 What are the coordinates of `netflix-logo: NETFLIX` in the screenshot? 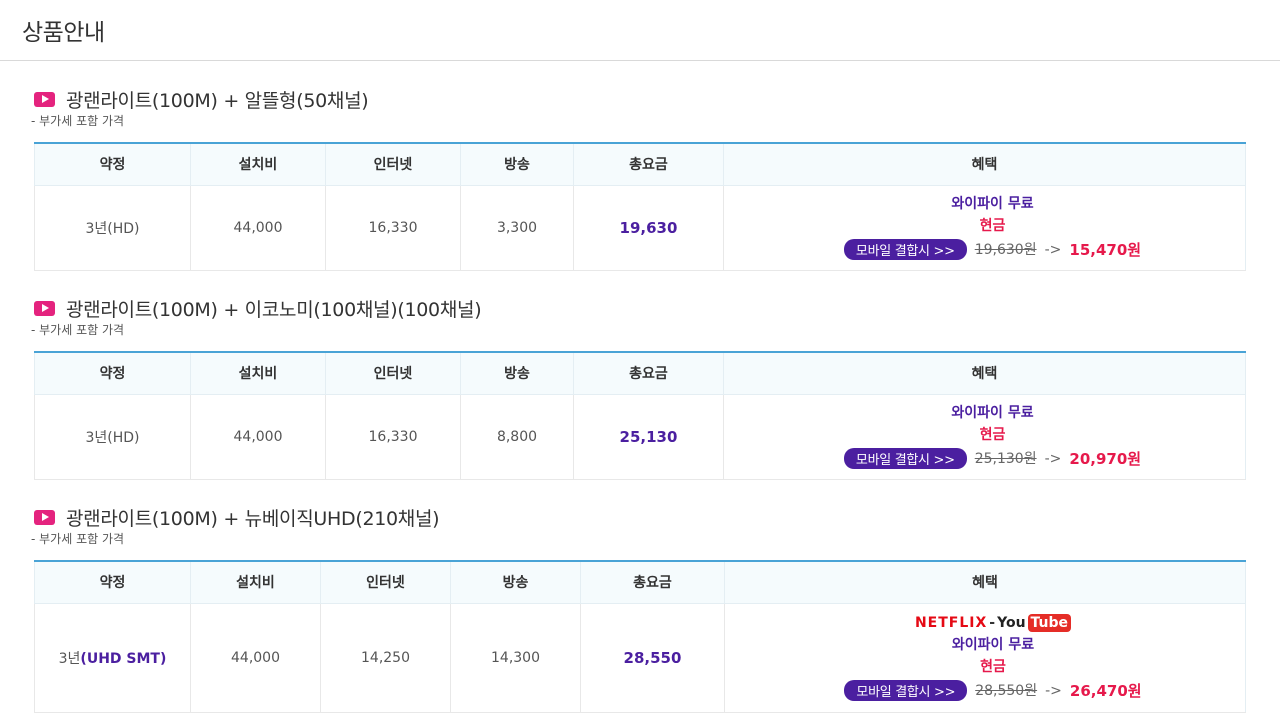 It's located at (951, 623).